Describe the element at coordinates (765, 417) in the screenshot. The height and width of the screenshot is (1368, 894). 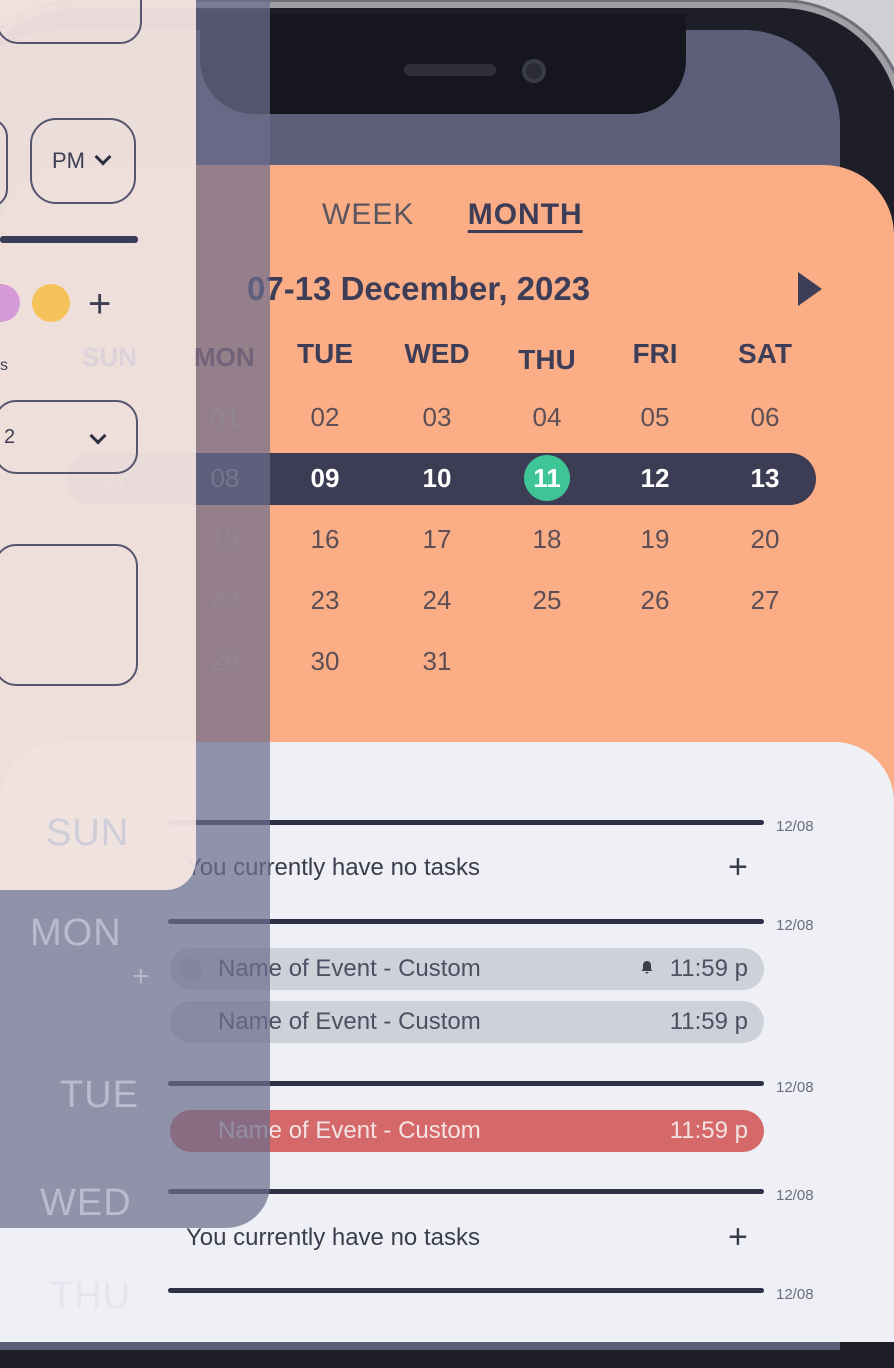
I see `calendar-day: 06` at that location.